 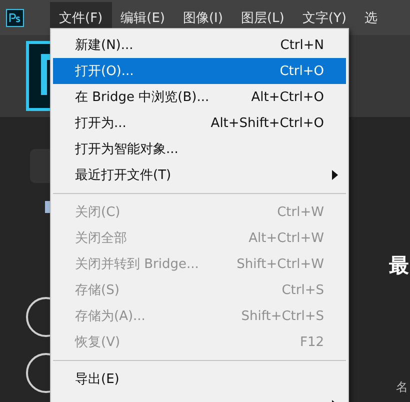 What do you see at coordinates (199, 45) in the screenshot?
I see `menu-item: 新建(N)... Ctrl+N` at bounding box center [199, 45].